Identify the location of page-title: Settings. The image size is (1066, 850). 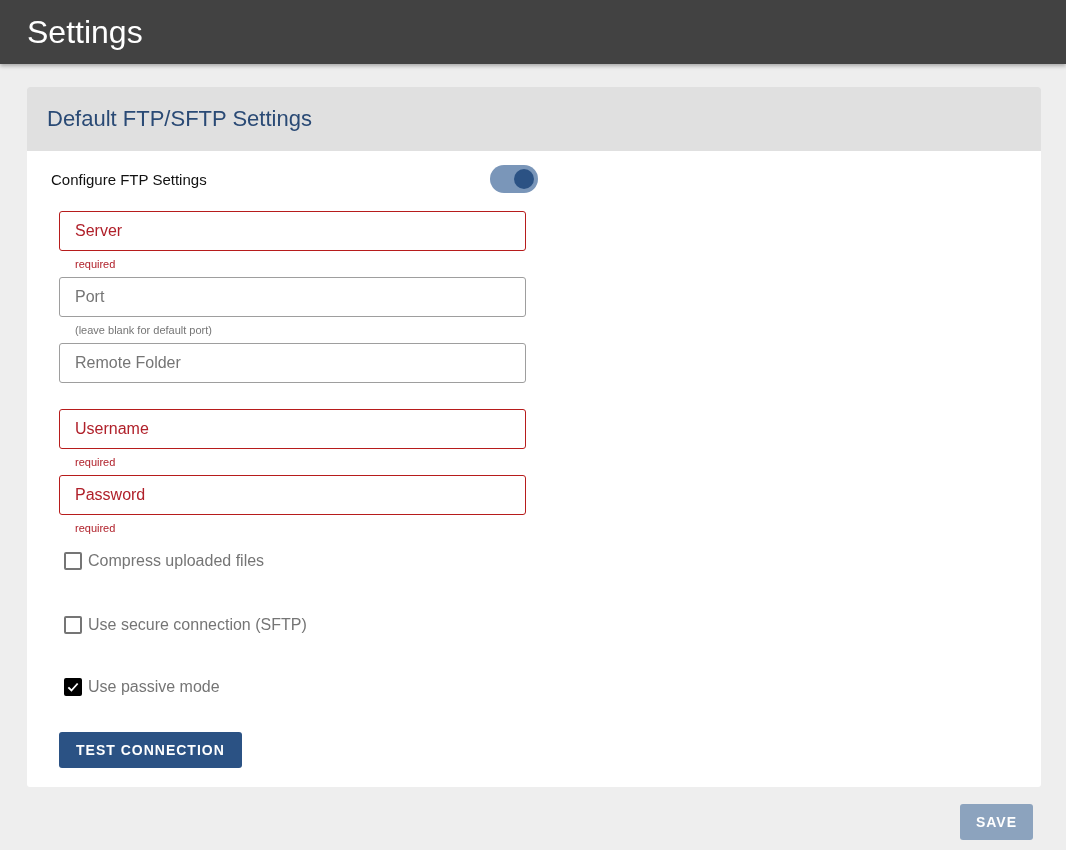
(85, 32).